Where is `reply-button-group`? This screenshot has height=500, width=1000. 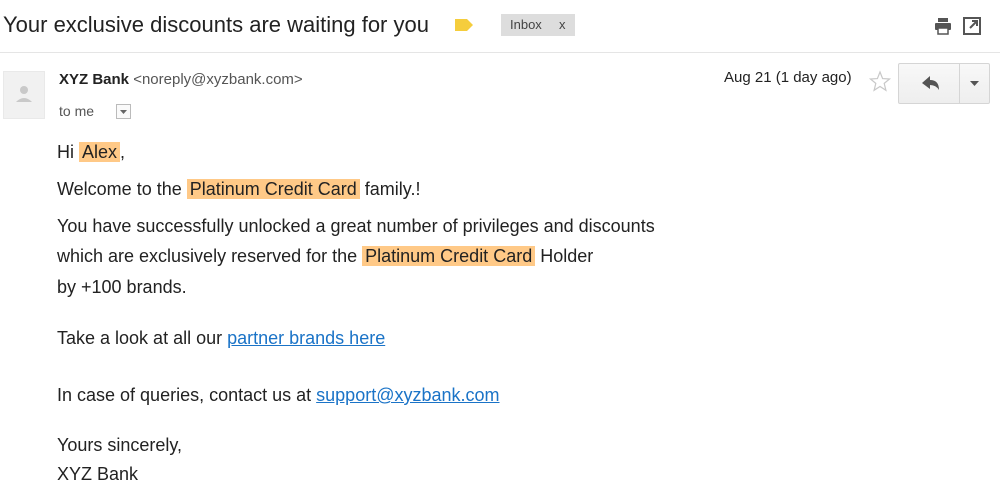
reply-button-group is located at coordinates (944, 83).